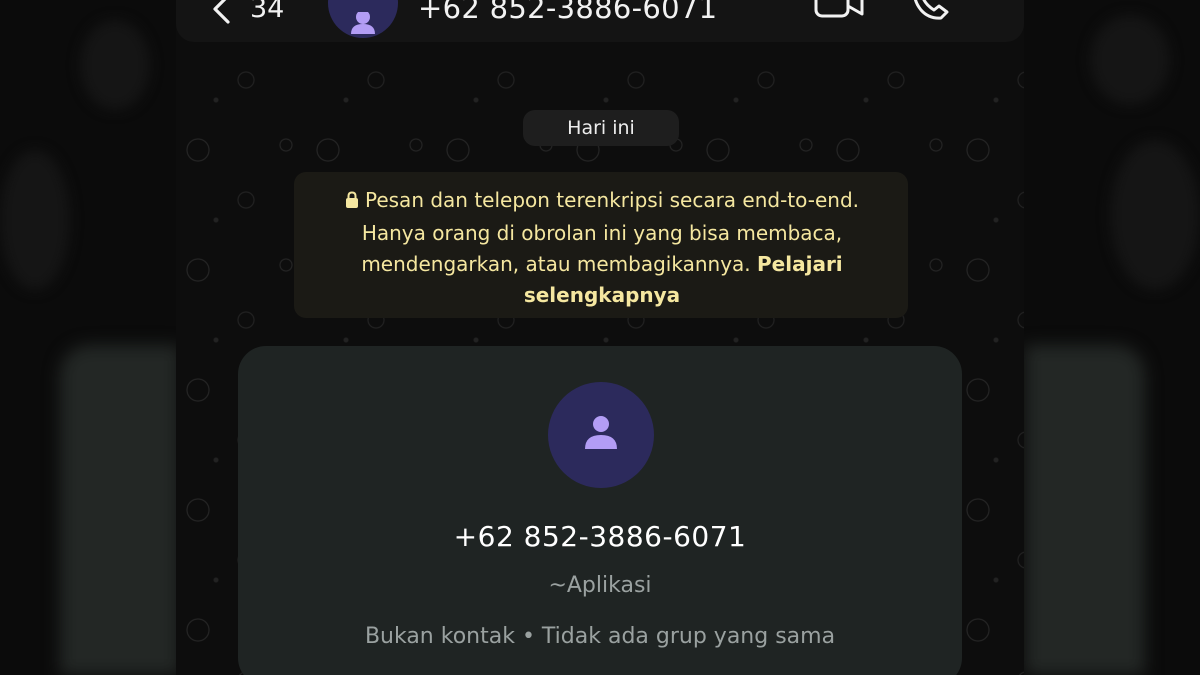 The width and height of the screenshot is (1200, 675). Describe the element at coordinates (352, 202) in the screenshot. I see `lock-icon` at that location.